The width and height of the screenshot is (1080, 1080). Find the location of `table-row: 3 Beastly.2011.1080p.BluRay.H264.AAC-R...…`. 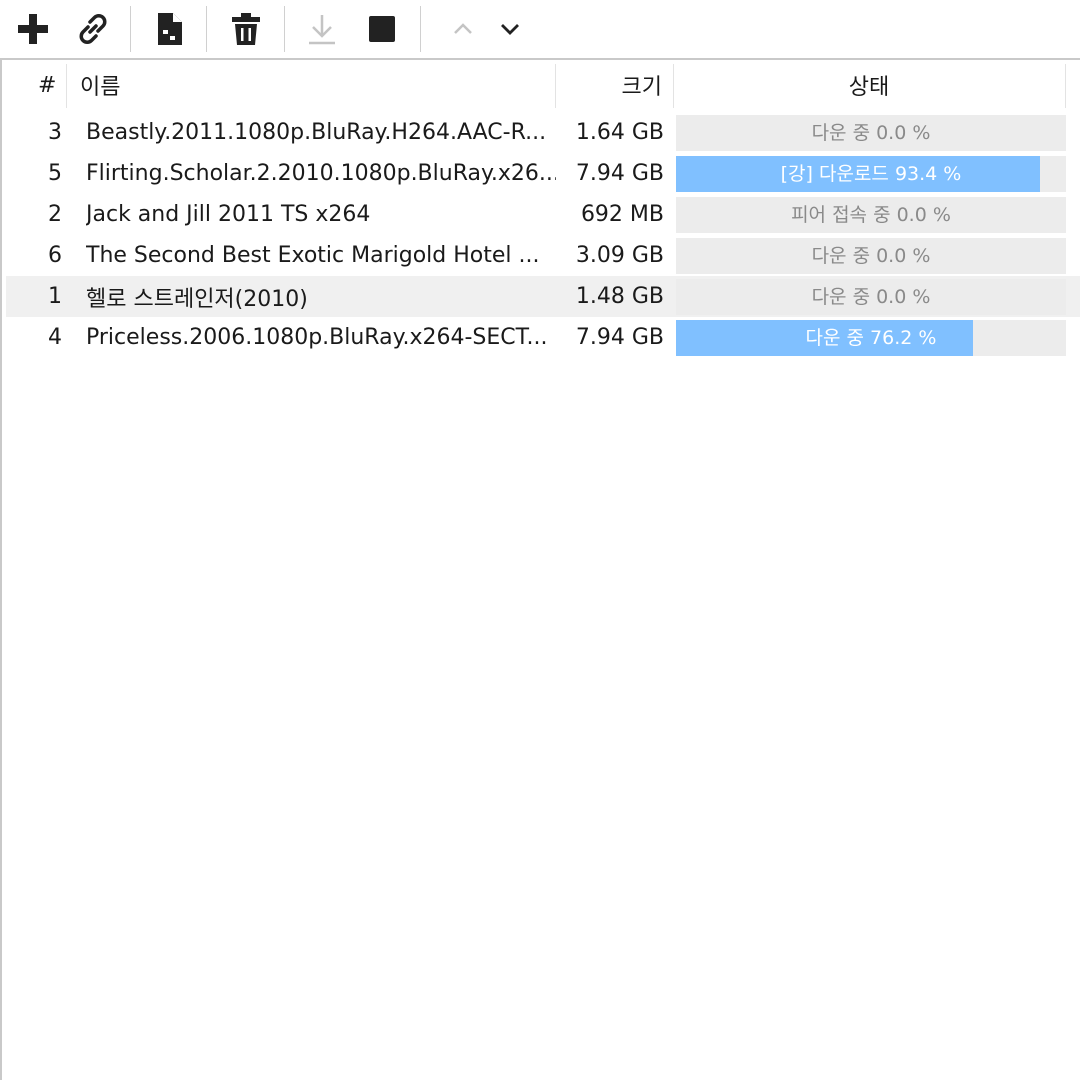

table-row: 3 Beastly.2011.1080p.BluRay.H264.AAC-R...… is located at coordinates (543, 132).